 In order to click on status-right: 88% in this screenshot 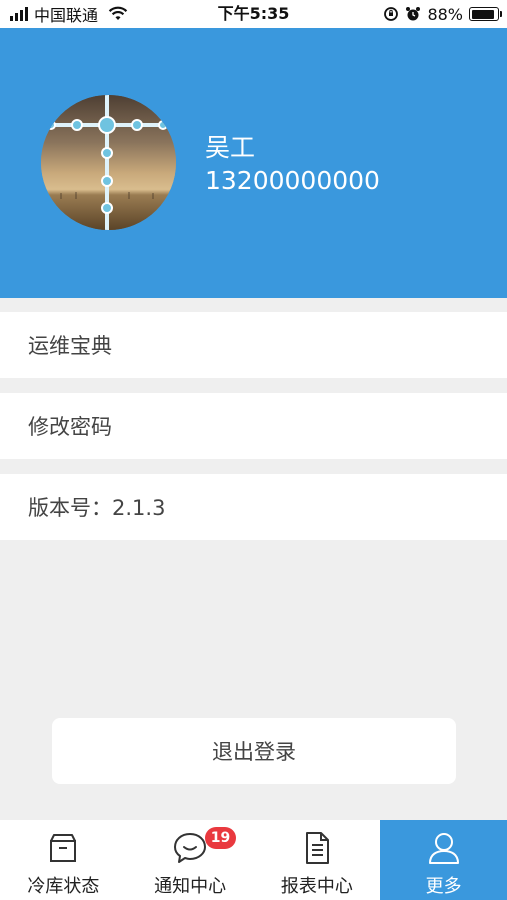, I will do `click(442, 14)`.